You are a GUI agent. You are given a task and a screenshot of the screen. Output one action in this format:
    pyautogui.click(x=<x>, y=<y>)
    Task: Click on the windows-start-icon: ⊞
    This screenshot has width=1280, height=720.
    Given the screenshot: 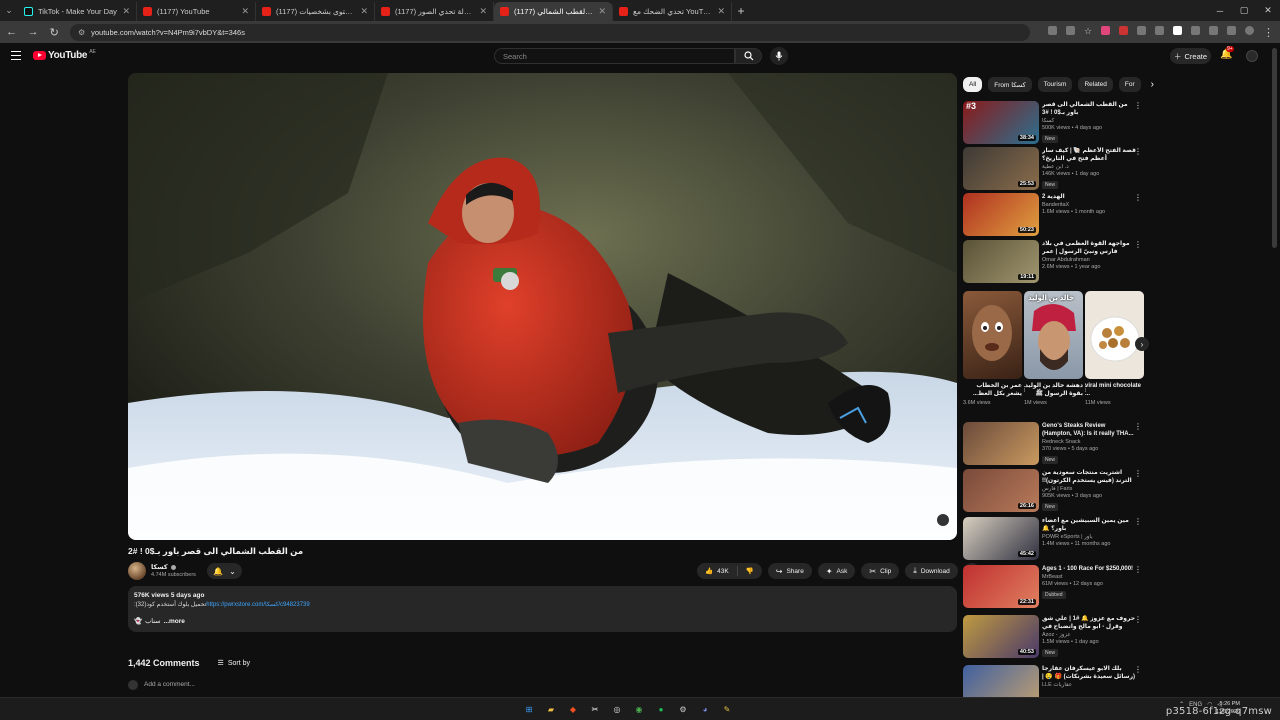 What is the action you would take?
    pyautogui.click(x=529, y=709)
    